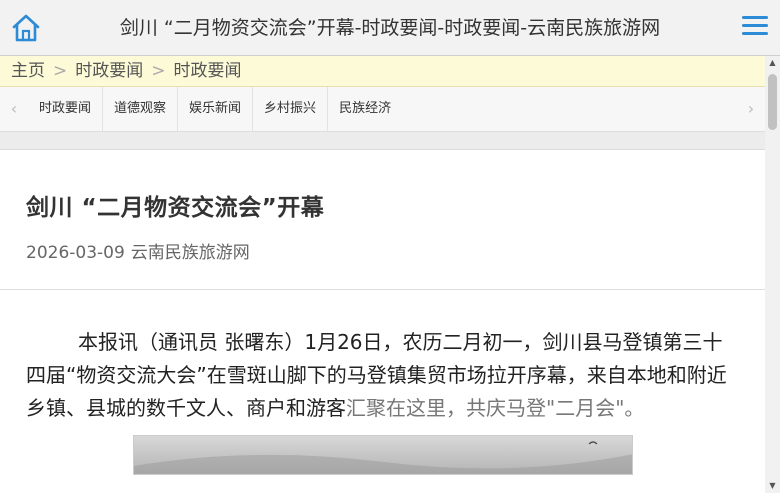 This screenshot has height=493, width=780. Describe the element at coordinates (14, 109) in the screenshot. I see `chevron-left-icon: ‹` at that location.